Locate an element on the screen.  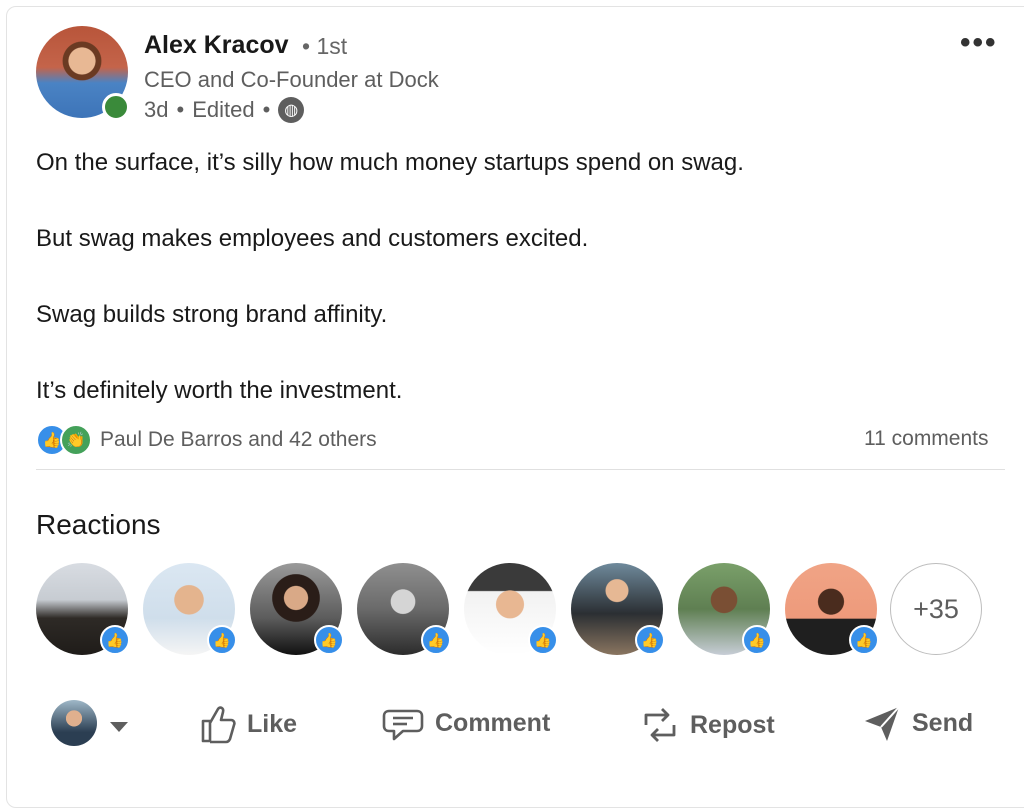
edited-label: Edited is located at coordinates (223, 109).